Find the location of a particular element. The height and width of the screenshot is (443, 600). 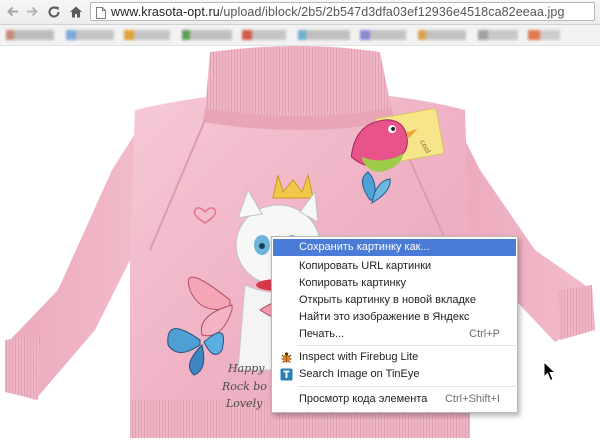

home-icon is located at coordinates (75, 11).